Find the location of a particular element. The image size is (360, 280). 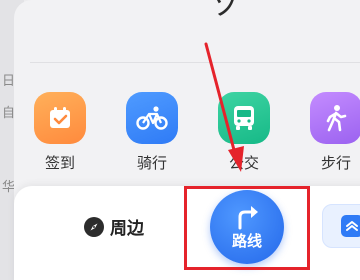

shortcut-bus: 公交 is located at coordinates (244, 132).